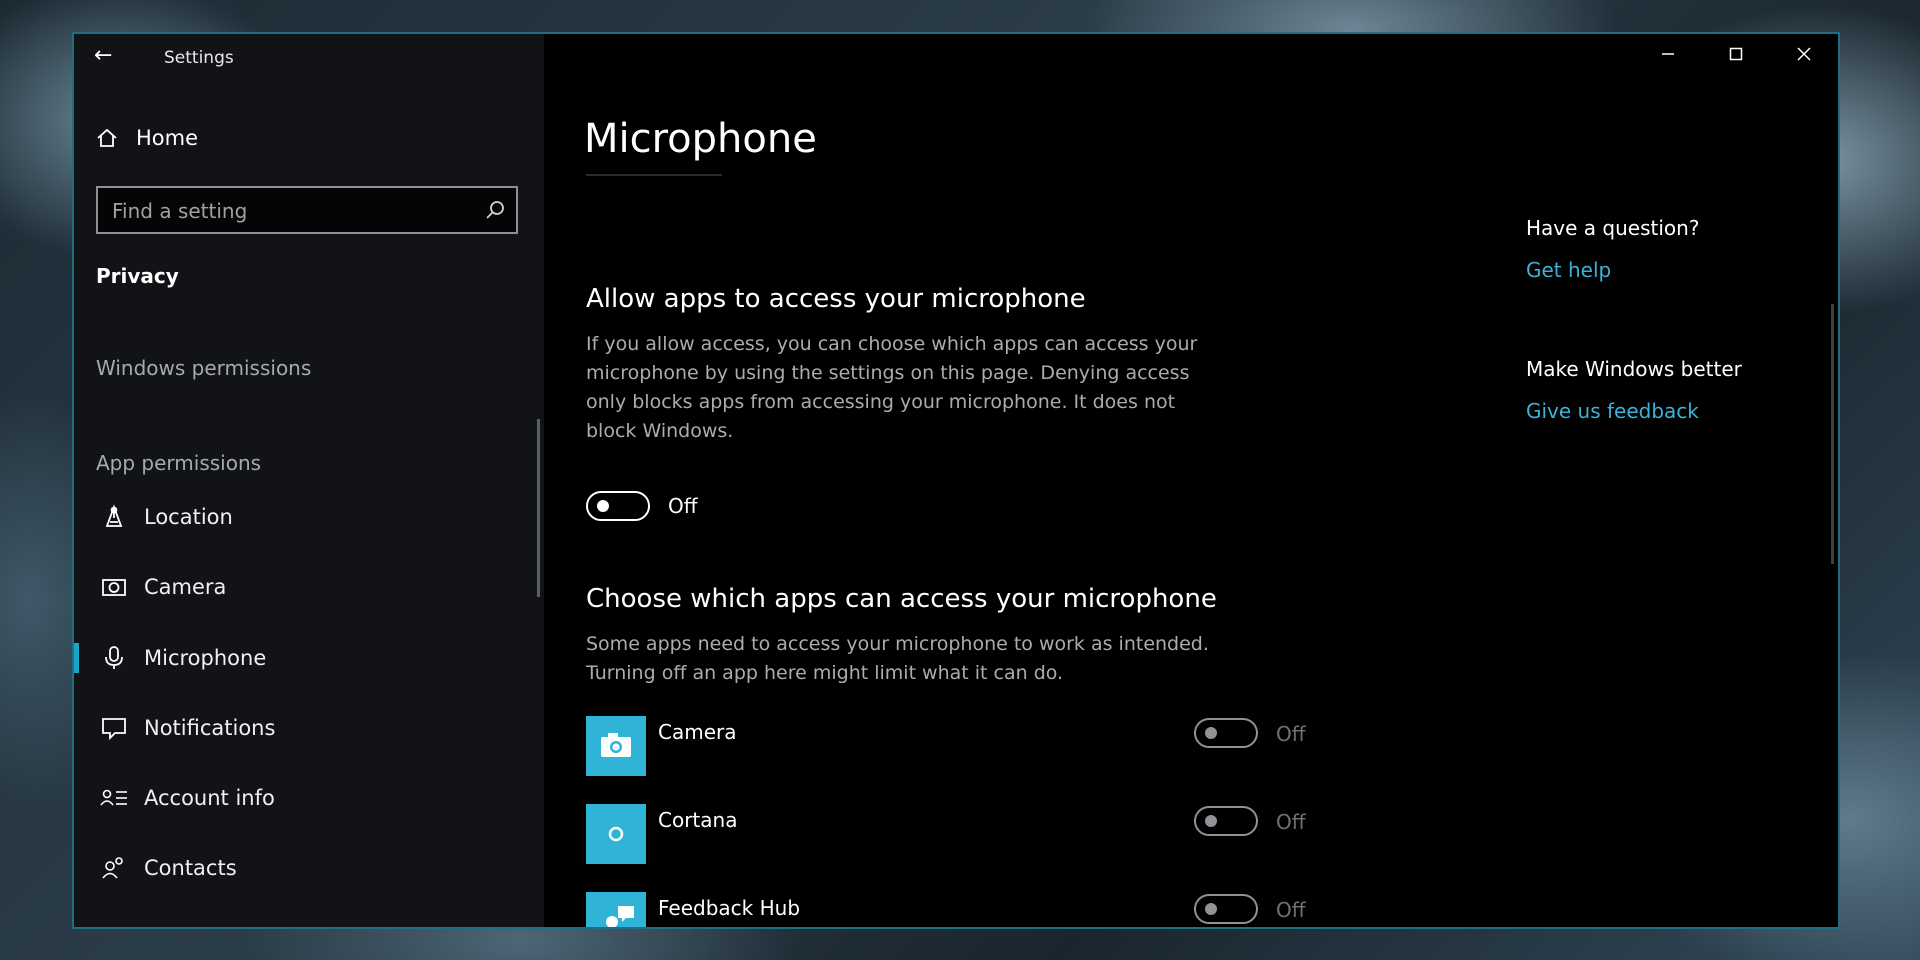  I want to click on close-button, so click(1804, 54).